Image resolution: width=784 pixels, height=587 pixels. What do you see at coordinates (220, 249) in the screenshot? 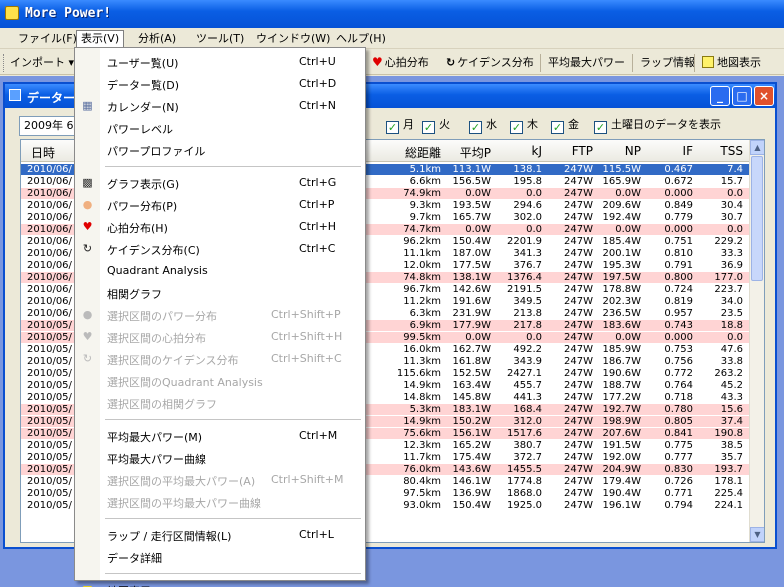
I see `menu-item: ↻ ケイデンス分布(C) Ctrl+C` at bounding box center [220, 249].